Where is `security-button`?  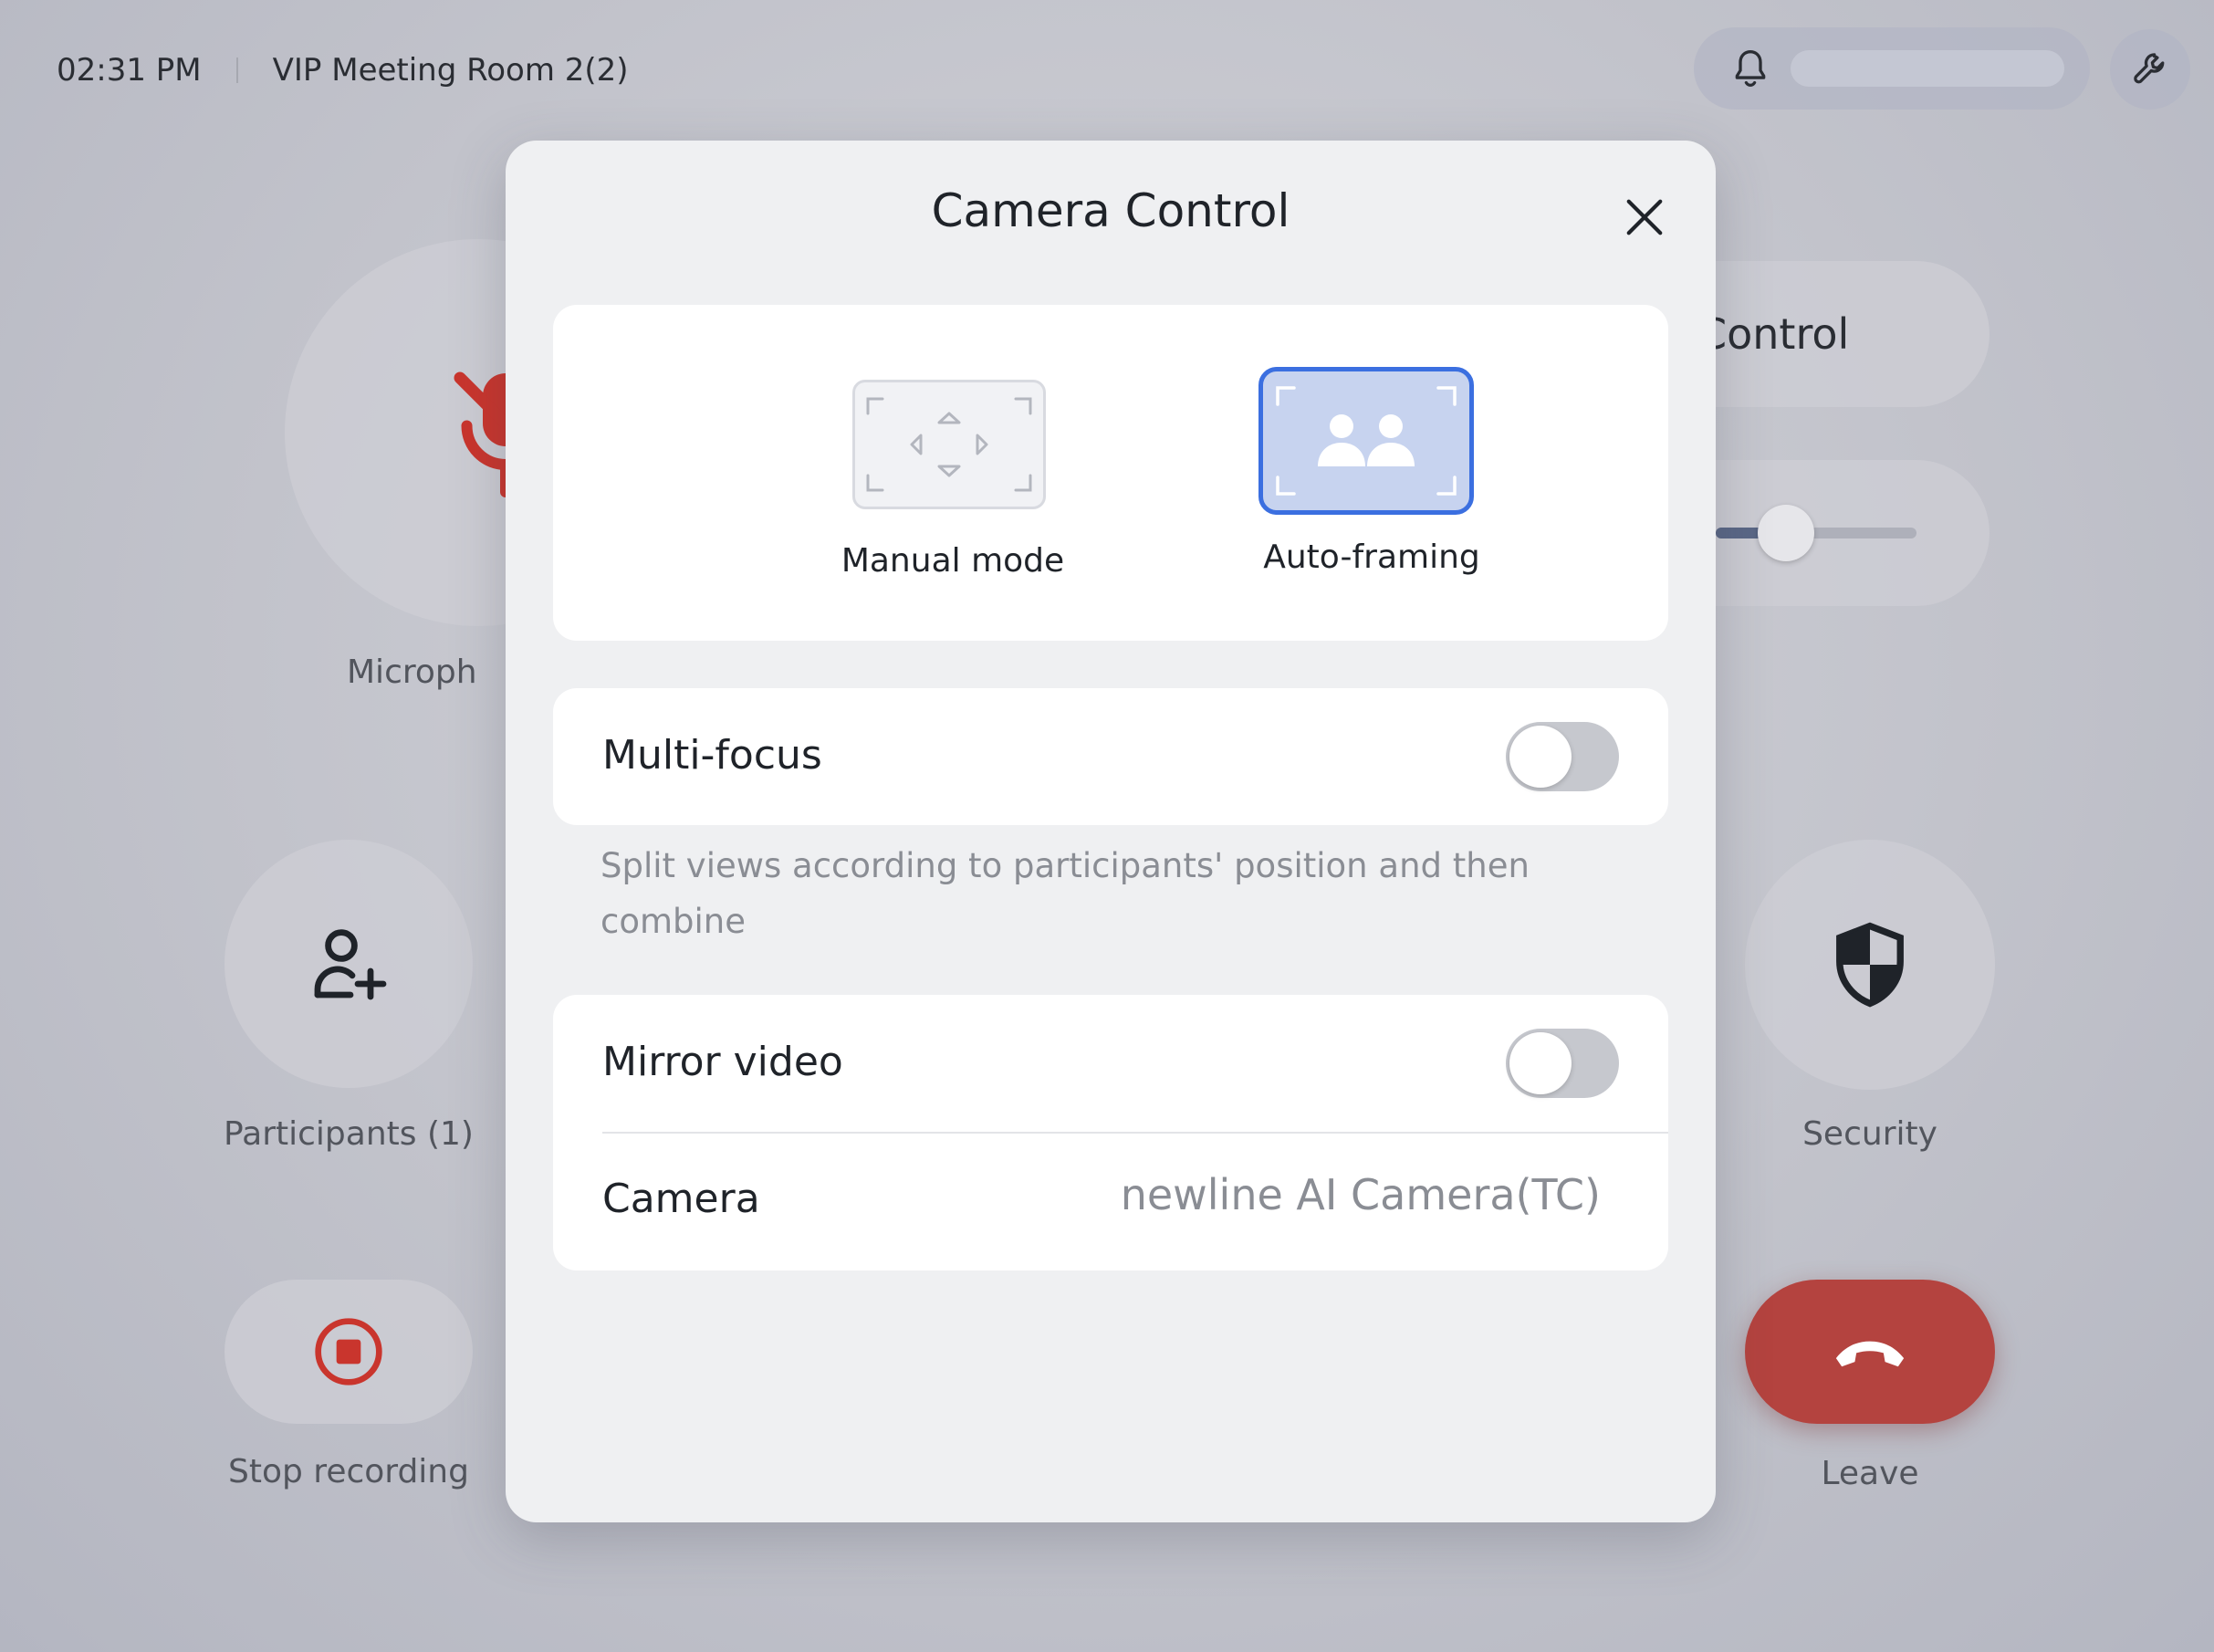
security-button is located at coordinates (1870, 965).